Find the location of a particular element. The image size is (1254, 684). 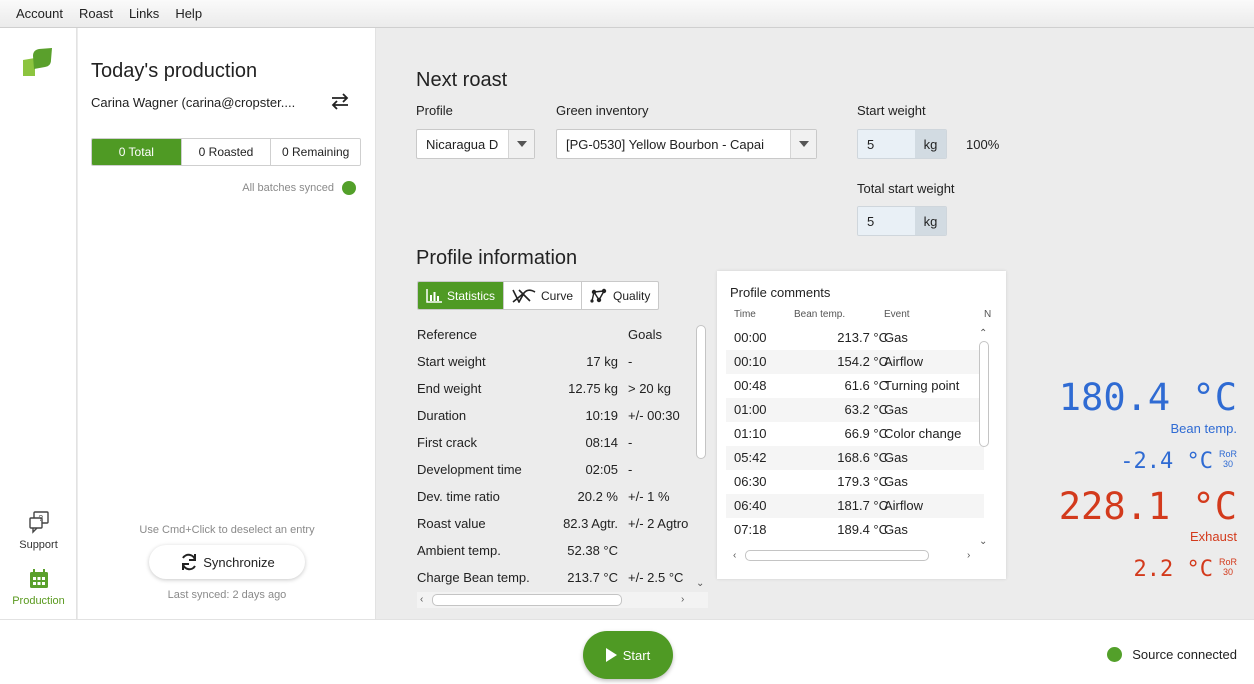

tab-curve: Curve is located at coordinates (543, 295).